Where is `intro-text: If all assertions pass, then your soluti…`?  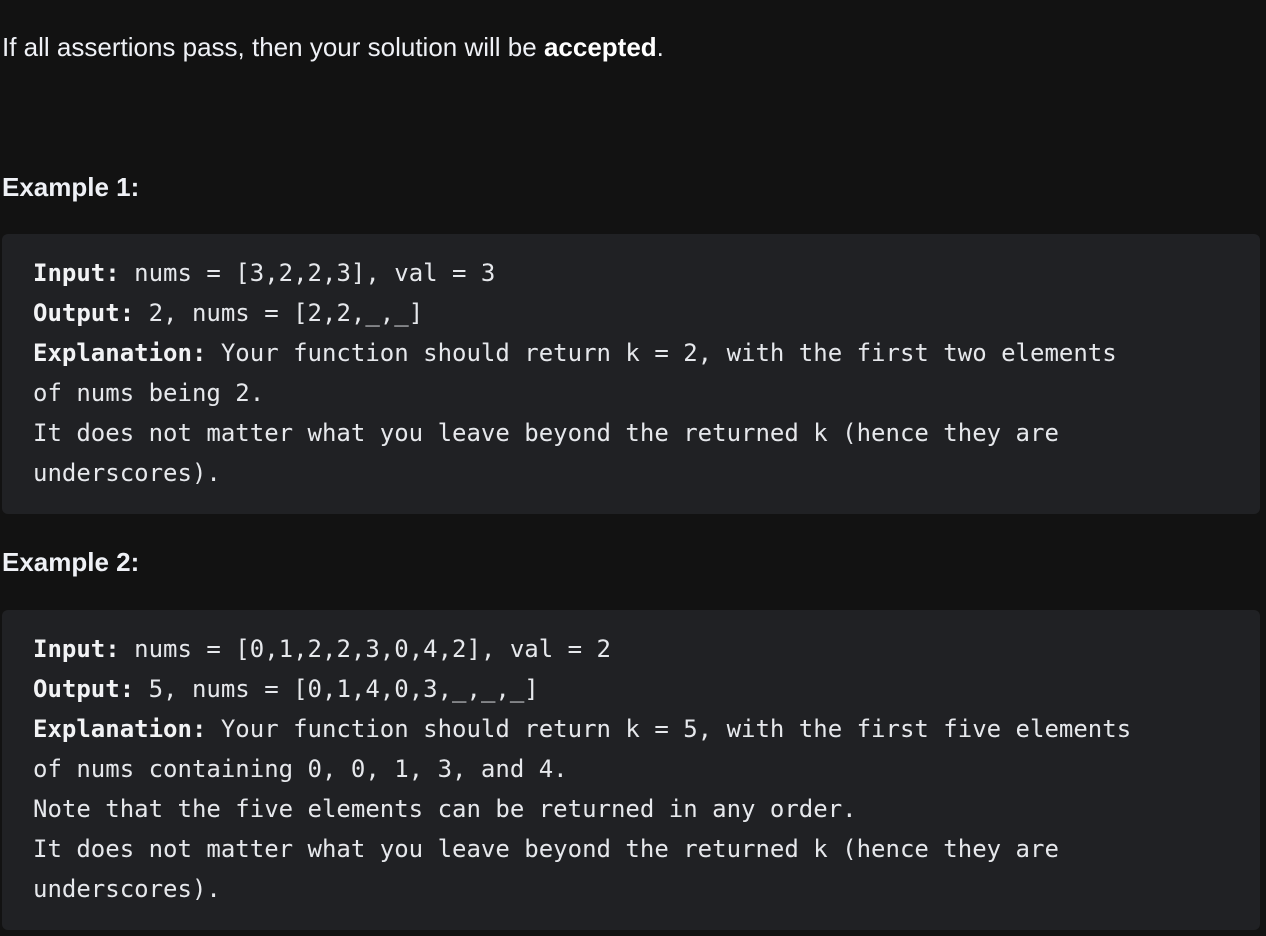
intro-text: If all assertions pass, then your soluti… is located at coordinates (273, 47).